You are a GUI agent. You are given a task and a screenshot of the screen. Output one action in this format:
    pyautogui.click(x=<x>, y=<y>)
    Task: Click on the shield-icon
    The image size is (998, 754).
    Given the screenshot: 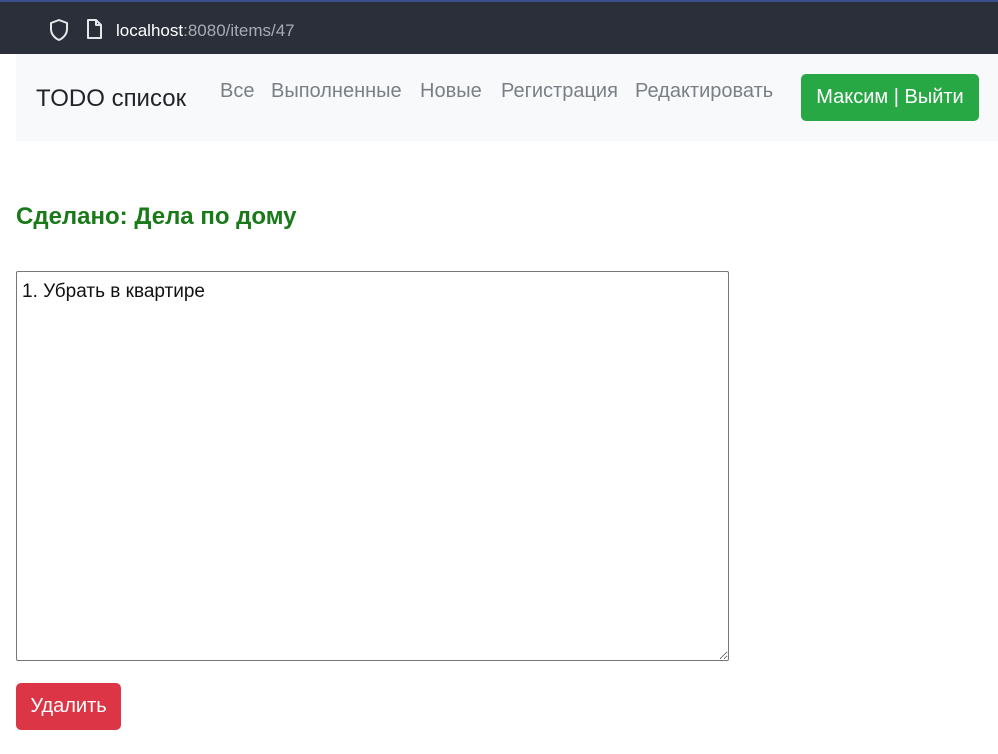 What is the action you would take?
    pyautogui.click(x=59, y=30)
    